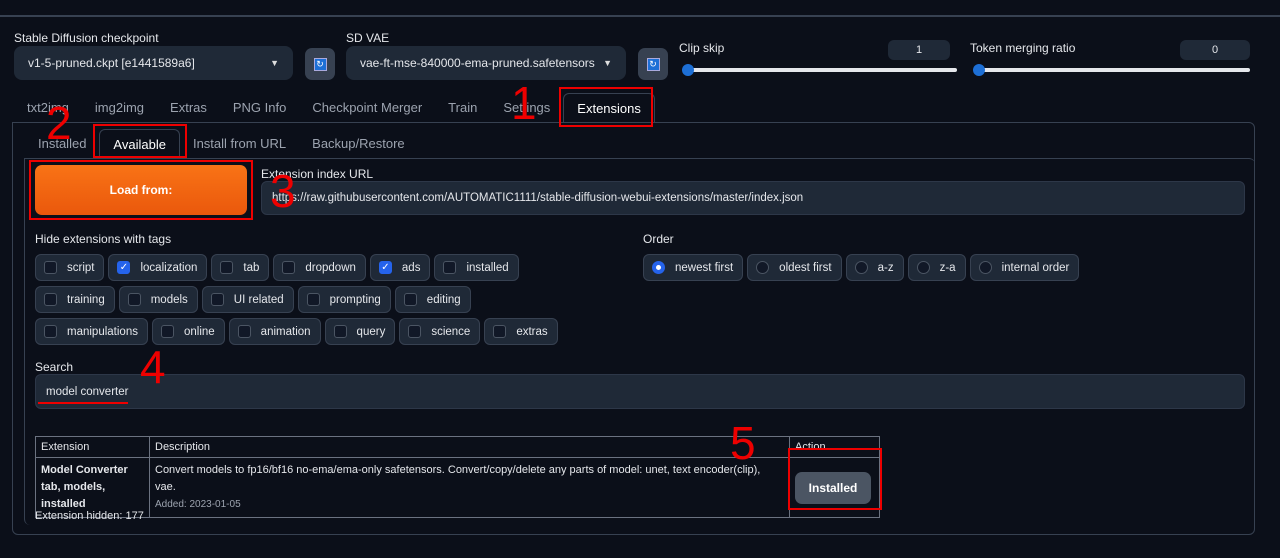  What do you see at coordinates (81, 267) in the screenshot?
I see `option-label: script` at bounding box center [81, 267].